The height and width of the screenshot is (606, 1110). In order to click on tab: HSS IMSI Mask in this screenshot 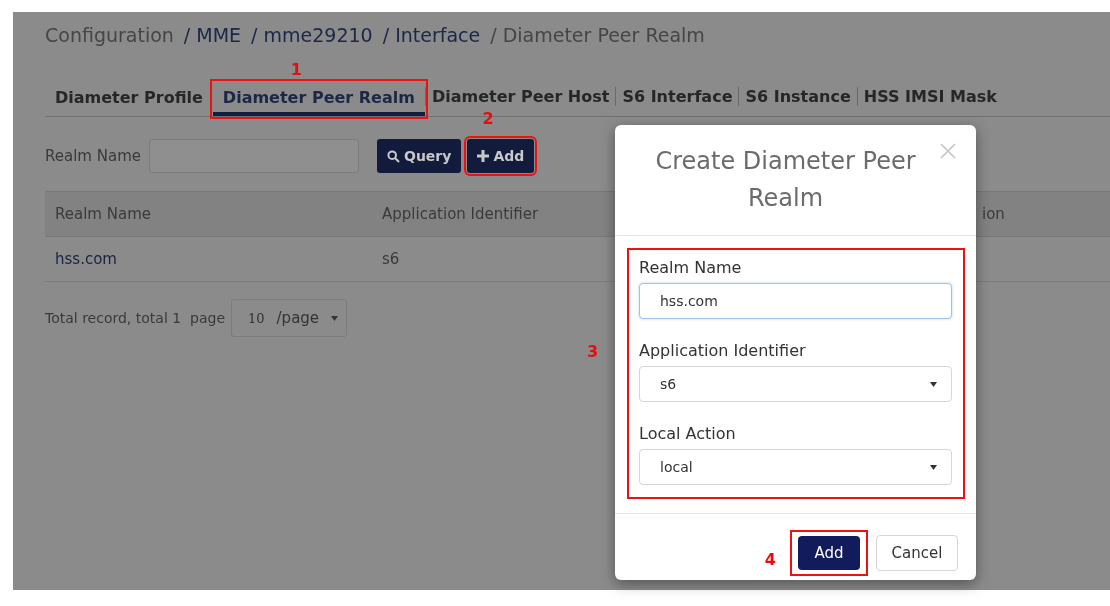, I will do `click(929, 96)`.